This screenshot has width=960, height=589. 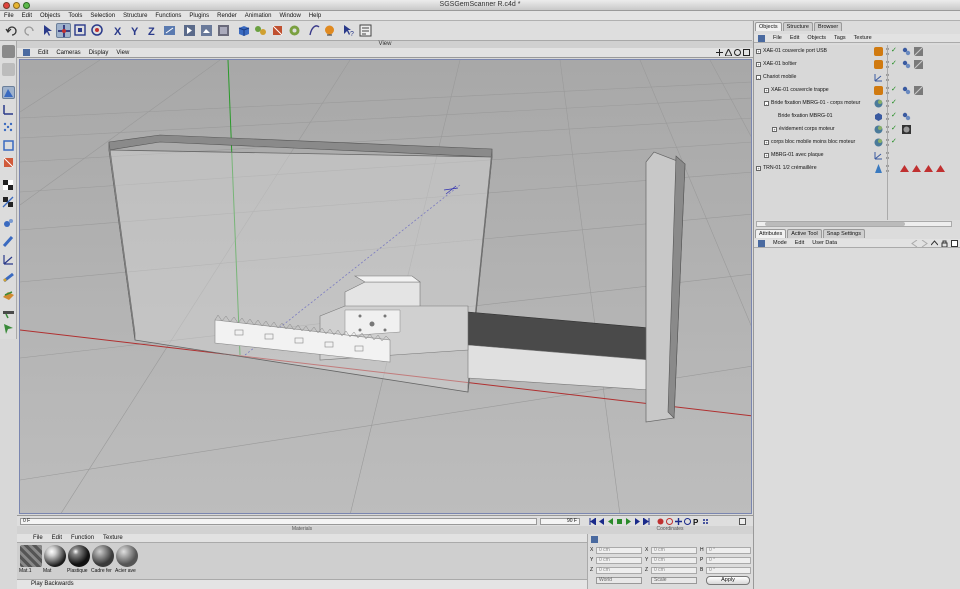 I want to click on apply-button: Apply, so click(x=728, y=580).